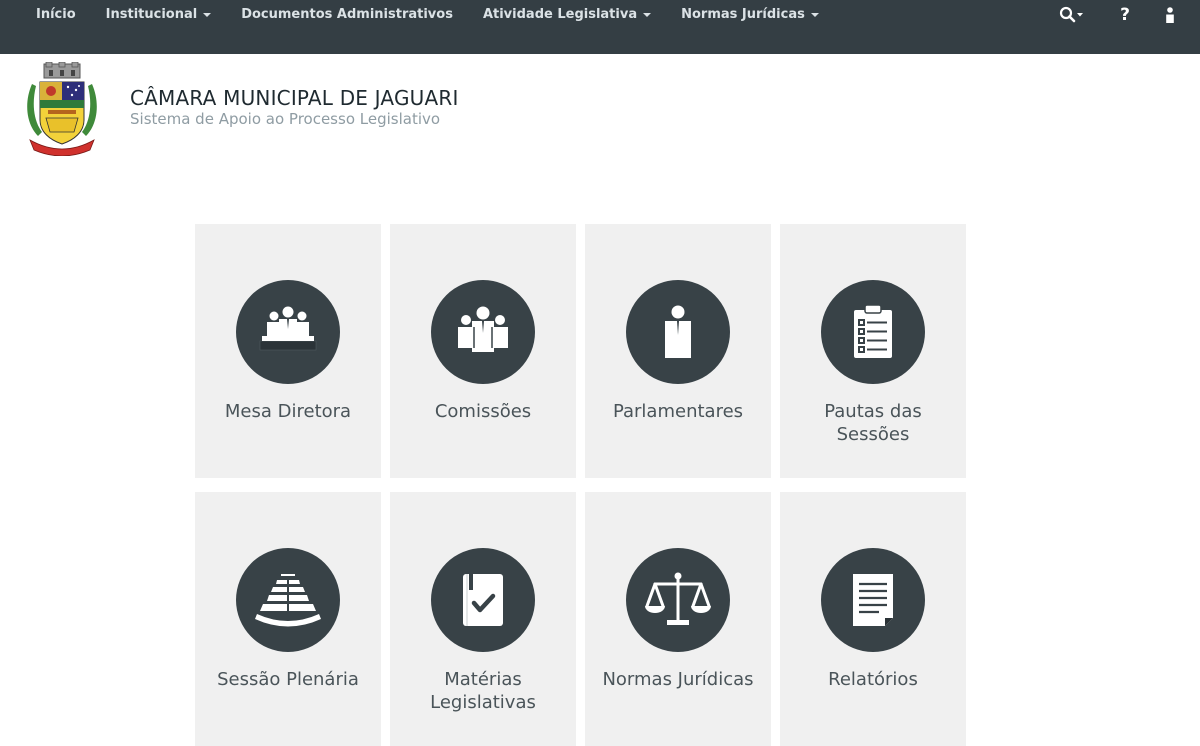  I want to click on nav-item-inicio: Início, so click(45, 15).